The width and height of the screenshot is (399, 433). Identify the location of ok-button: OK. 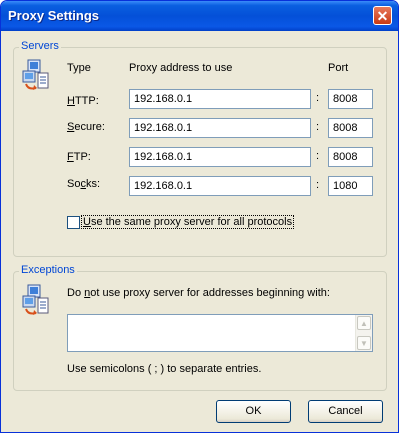
(253, 411).